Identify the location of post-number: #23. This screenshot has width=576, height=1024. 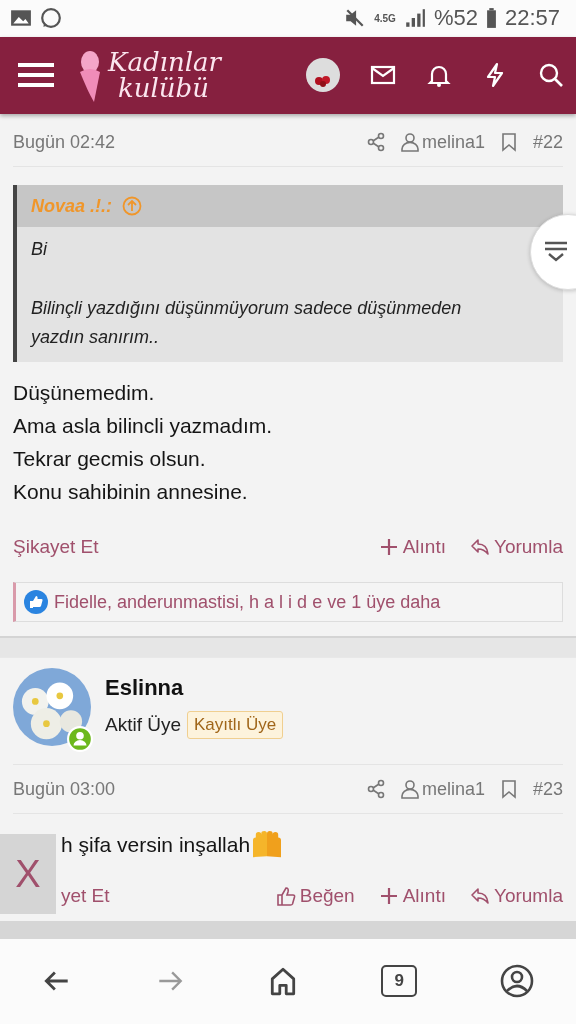
(547, 789).